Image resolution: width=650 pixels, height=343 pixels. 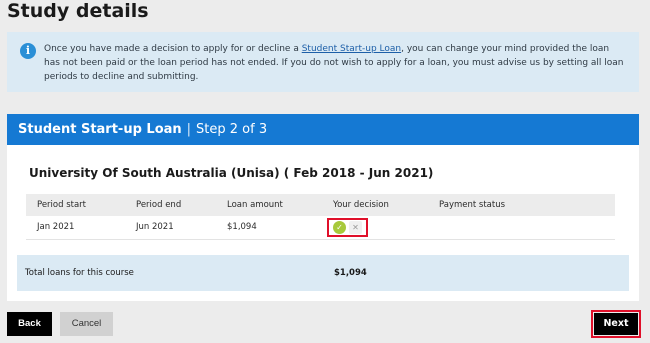 I want to click on cancel-button: Cancel, so click(x=86, y=324).